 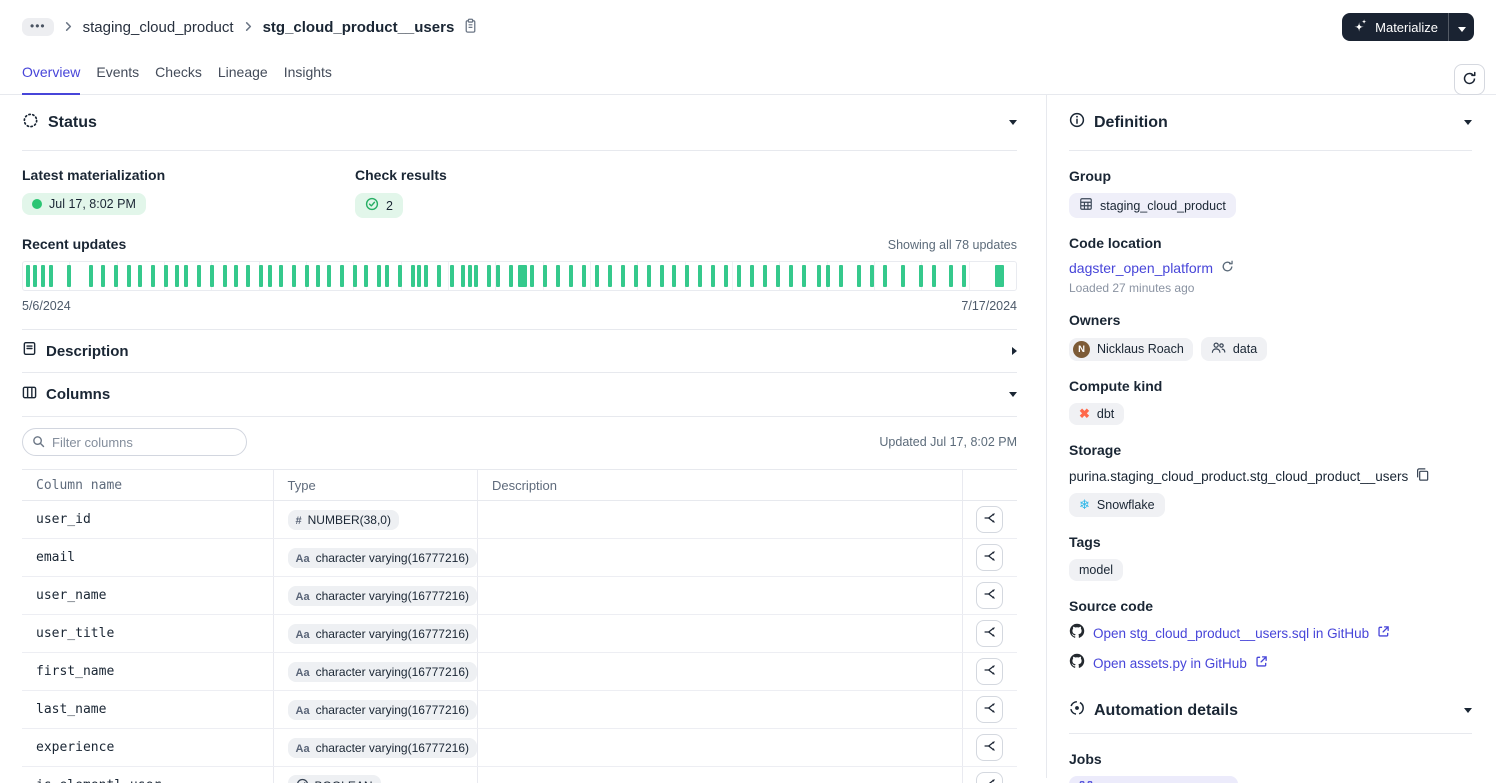 What do you see at coordinates (1014, 351) in the screenshot?
I see `expand-description-caret` at bounding box center [1014, 351].